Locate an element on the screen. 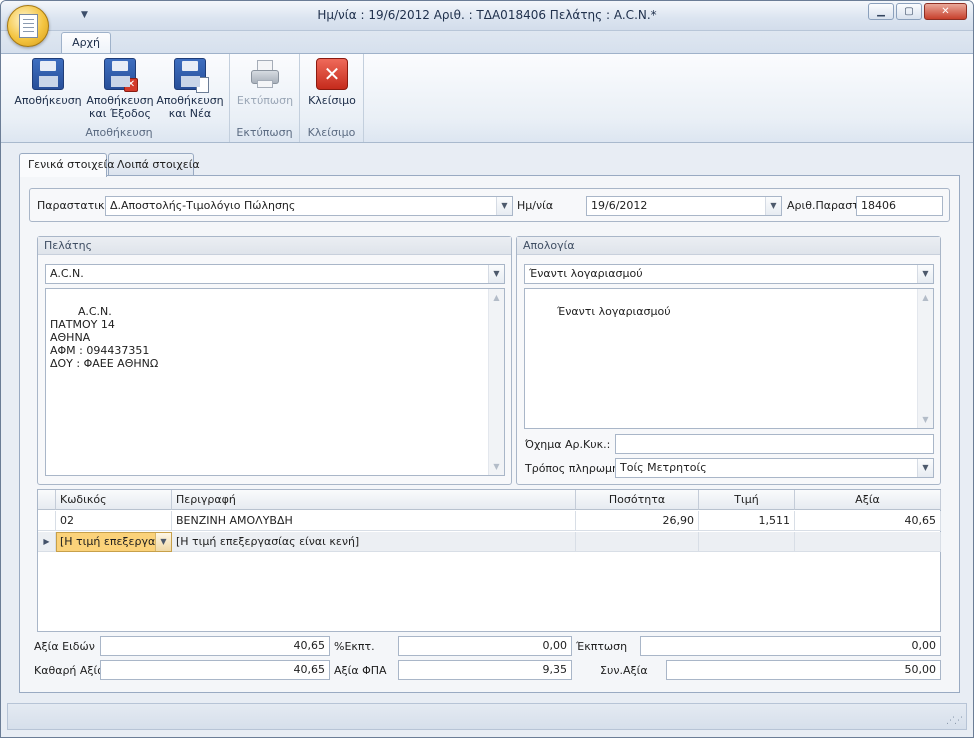 The width and height of the screenshot is (974, 738). floppy-disk-icon is located at coordinates (48, 74).